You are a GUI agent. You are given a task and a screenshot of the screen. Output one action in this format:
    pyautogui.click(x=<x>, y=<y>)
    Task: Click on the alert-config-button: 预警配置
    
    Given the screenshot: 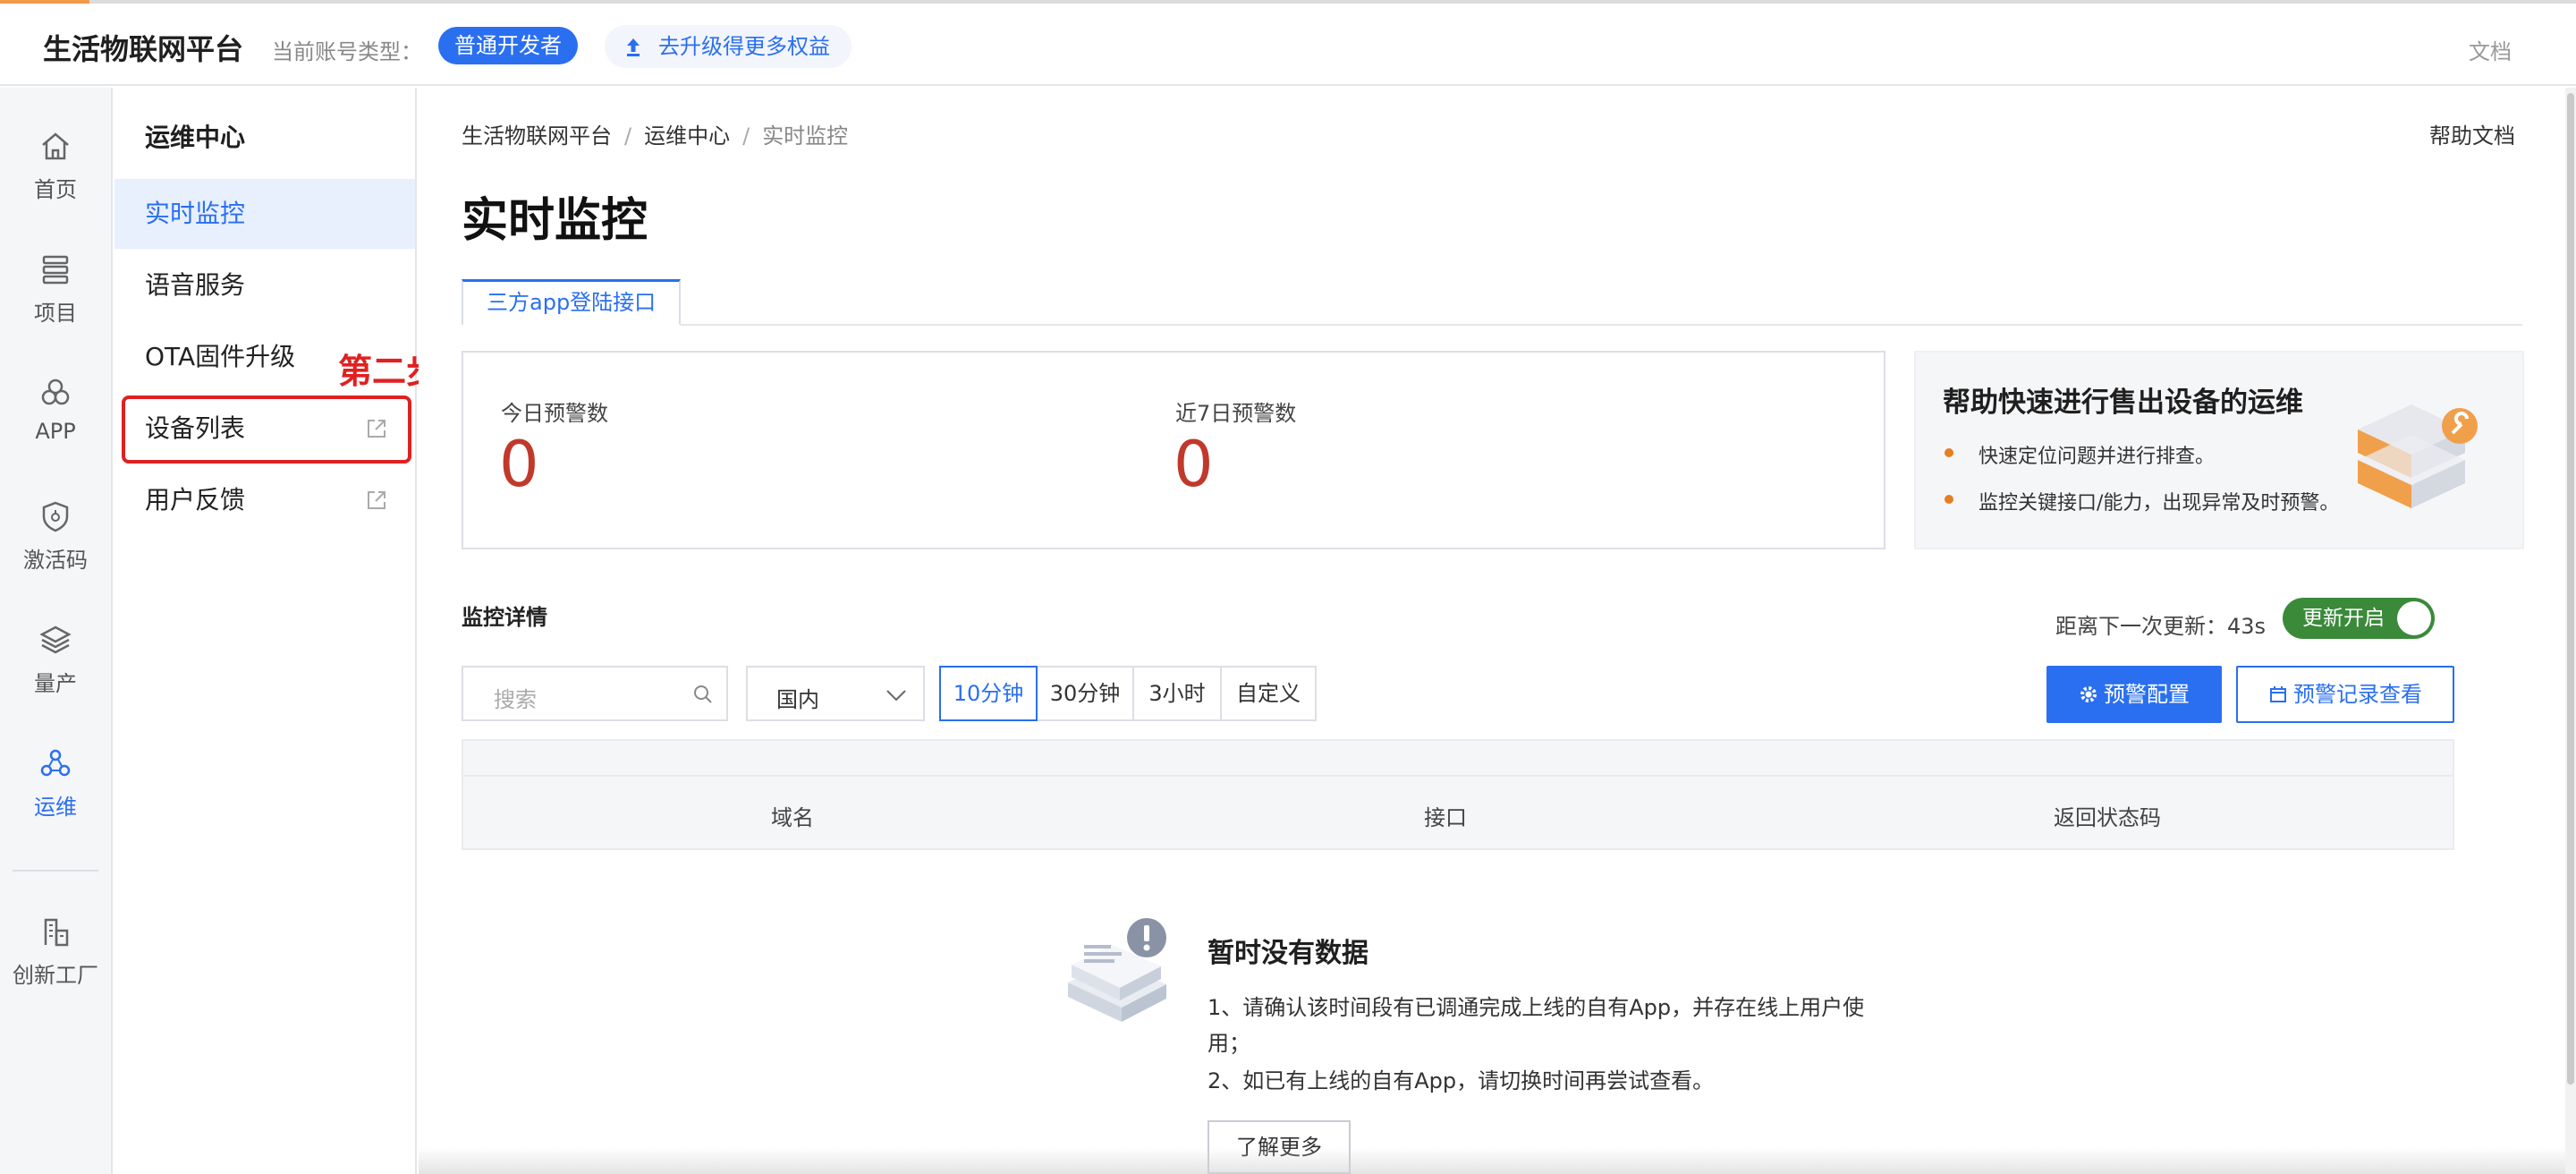 What is the action you would take?
    pyautogui.click(x=2134, y=694)
    